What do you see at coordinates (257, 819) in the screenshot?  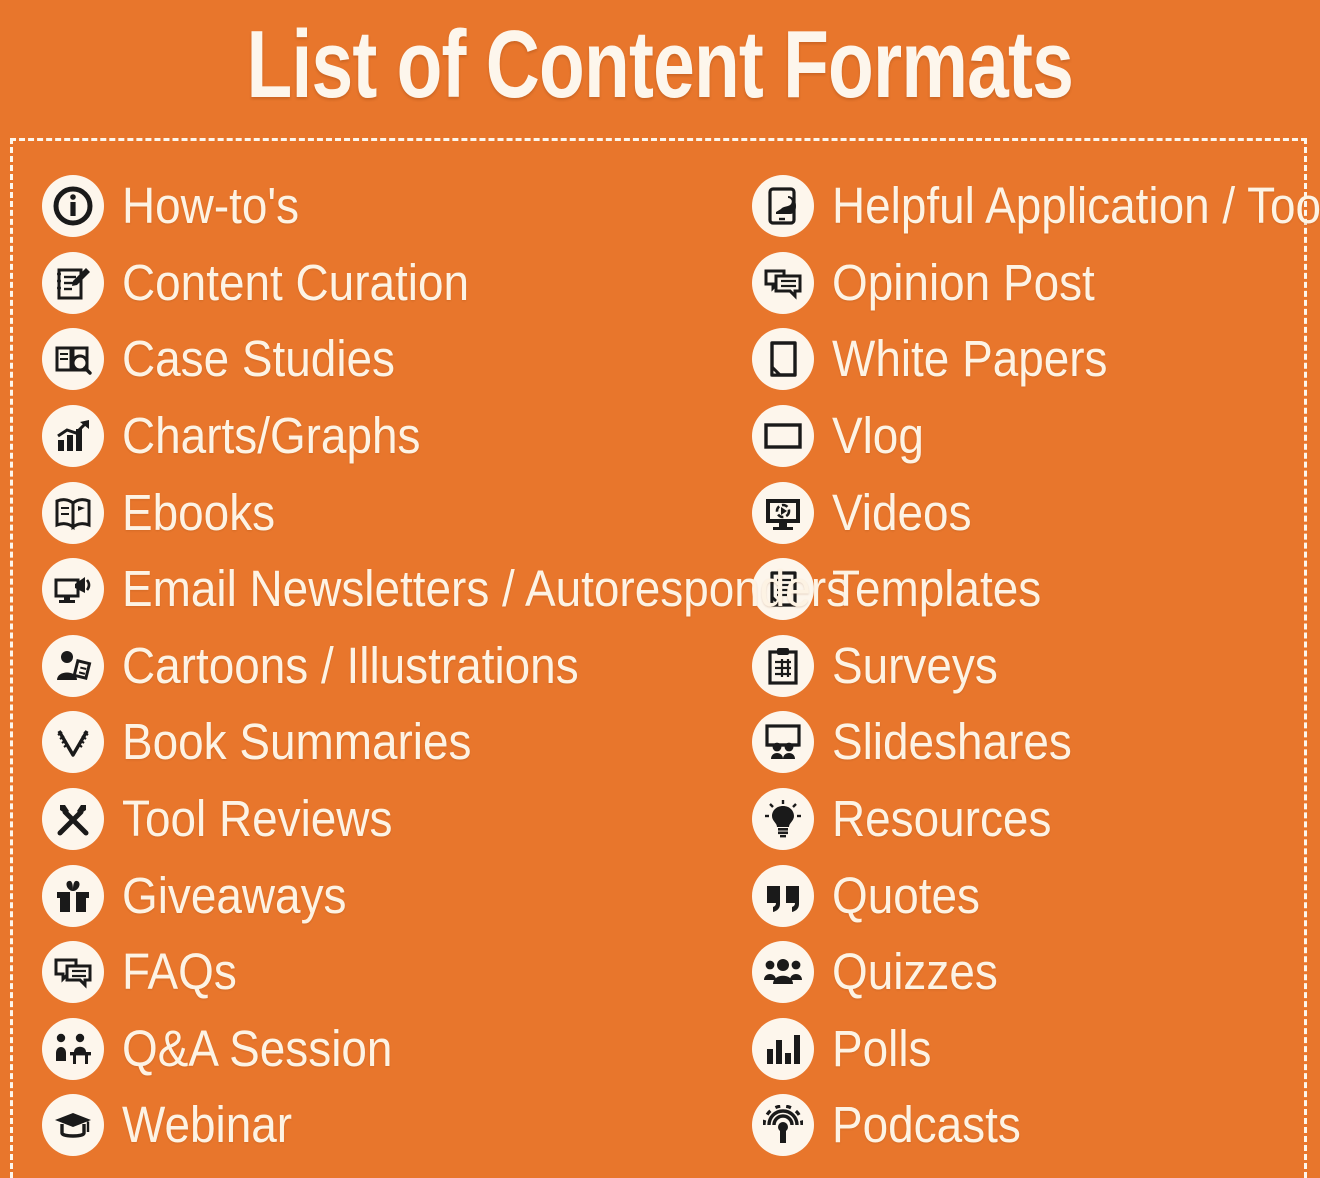 I see `format-label: Tool Reviews` at bounding box center [257, 819].